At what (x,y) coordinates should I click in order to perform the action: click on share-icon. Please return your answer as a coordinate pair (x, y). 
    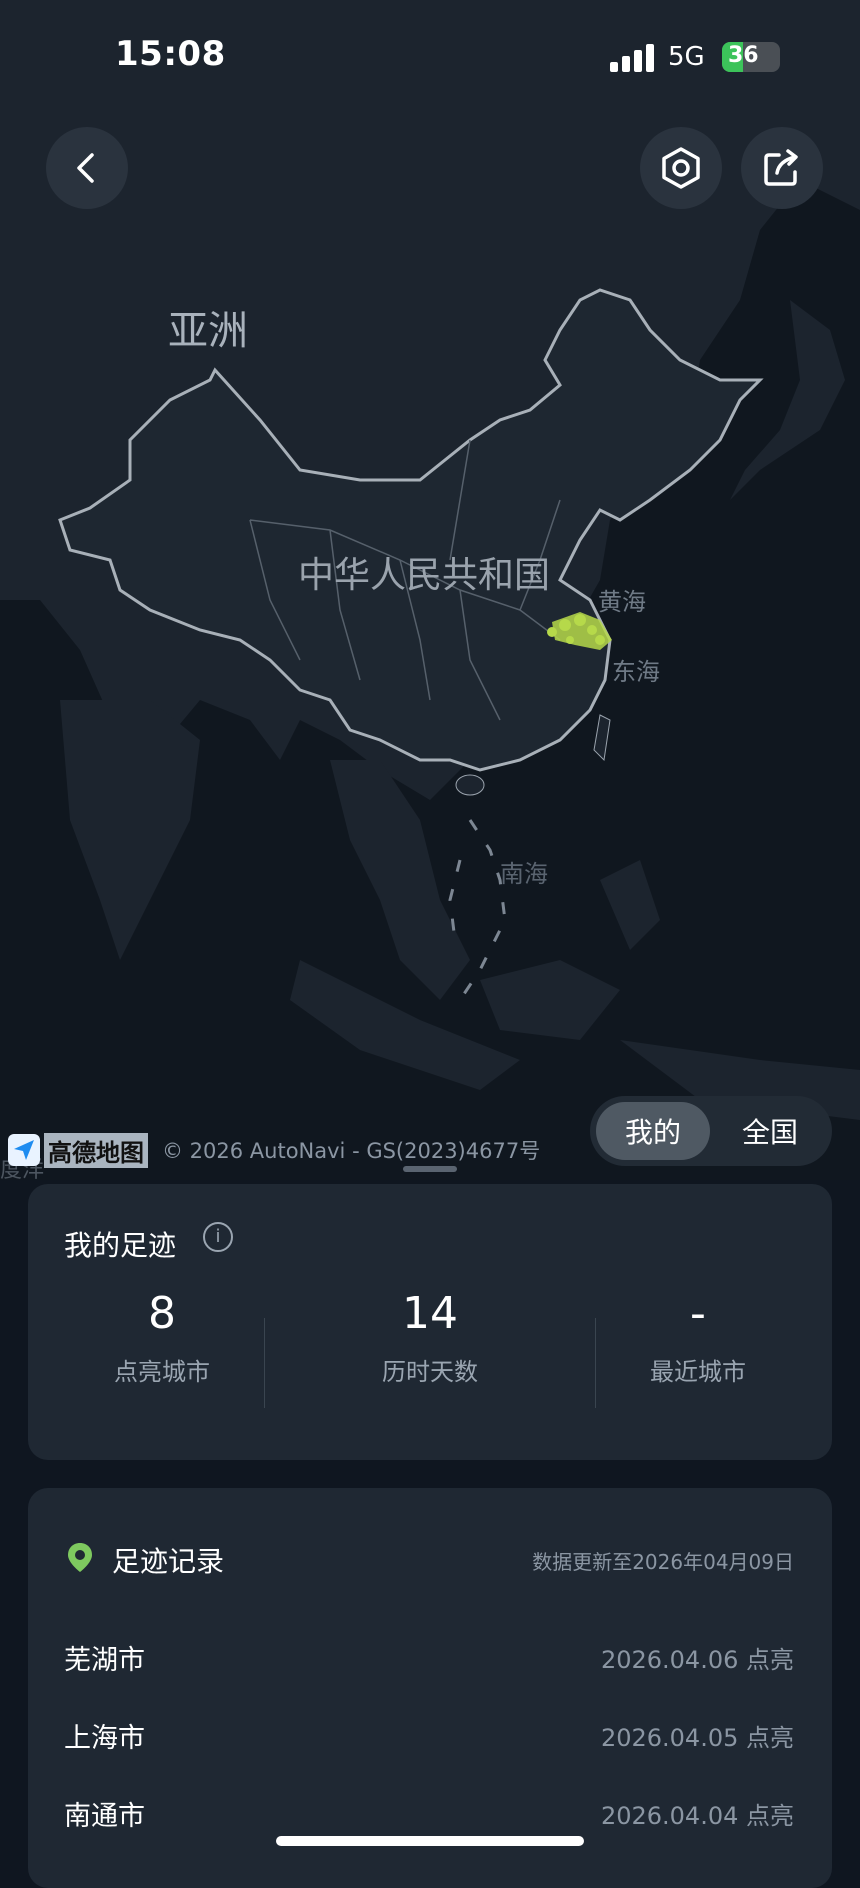
    Looking at the image, I should click on (781, 167).